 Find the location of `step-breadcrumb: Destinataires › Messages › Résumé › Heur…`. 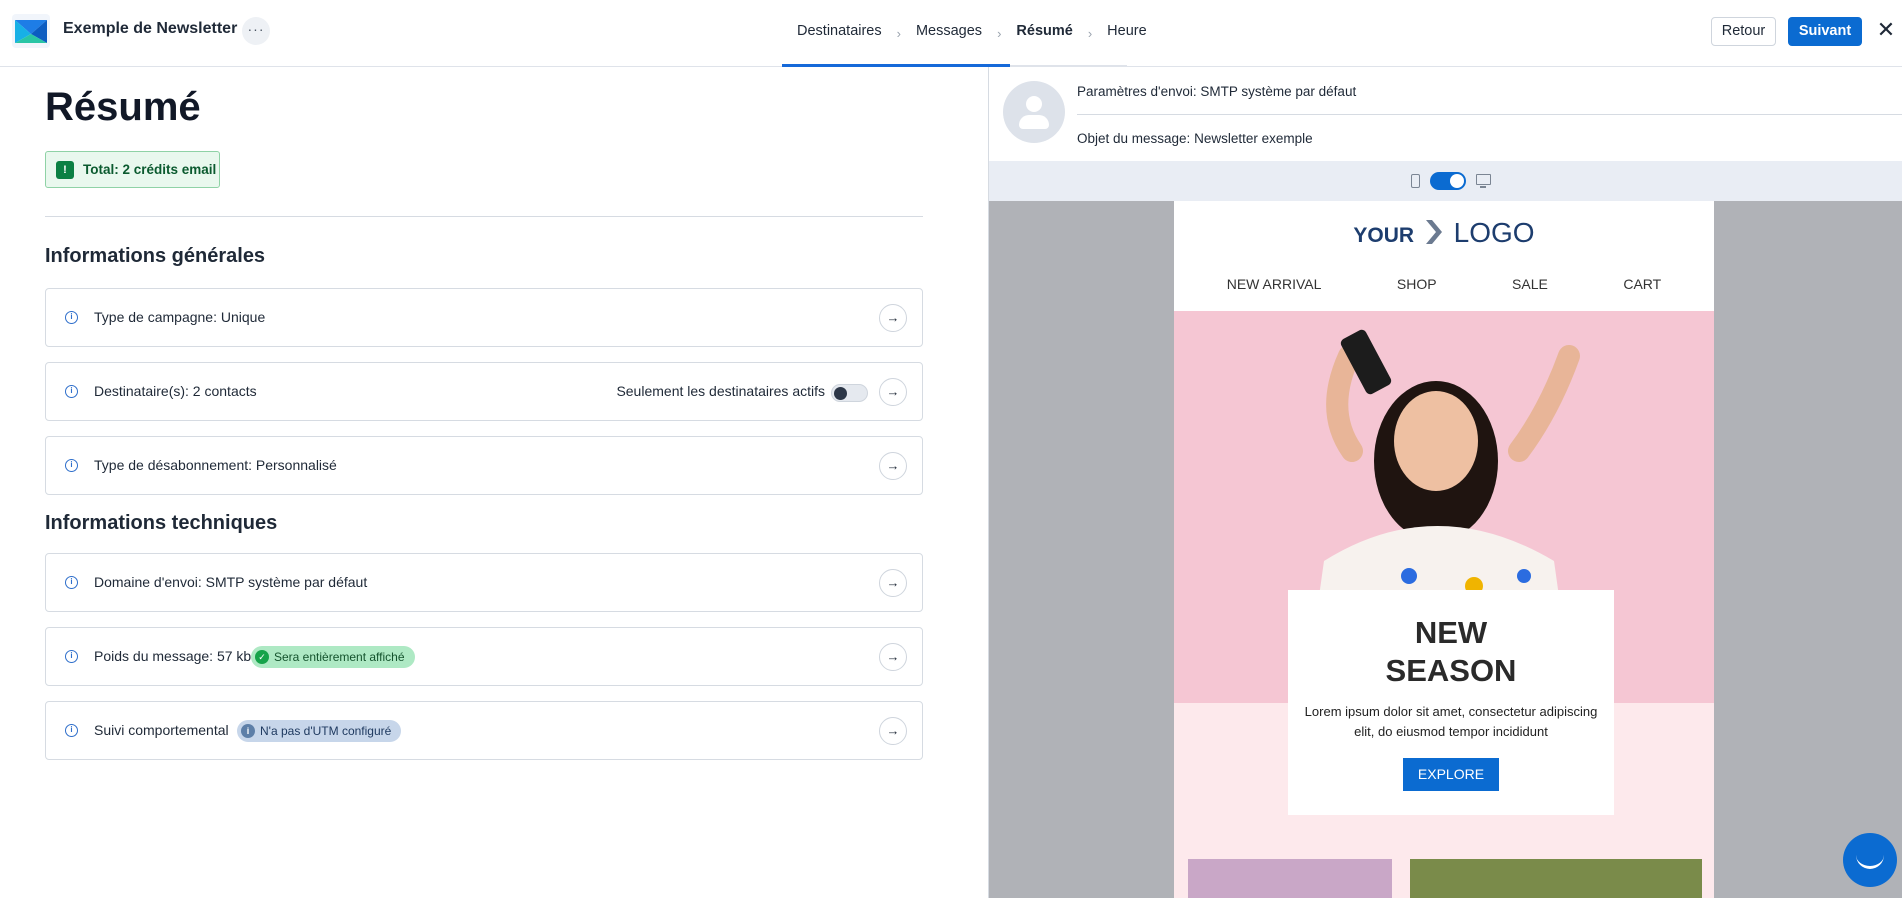

step-breadcrumb: Destinataires › Messages › Résumé › Heur… is located at coordinates (972, 34).